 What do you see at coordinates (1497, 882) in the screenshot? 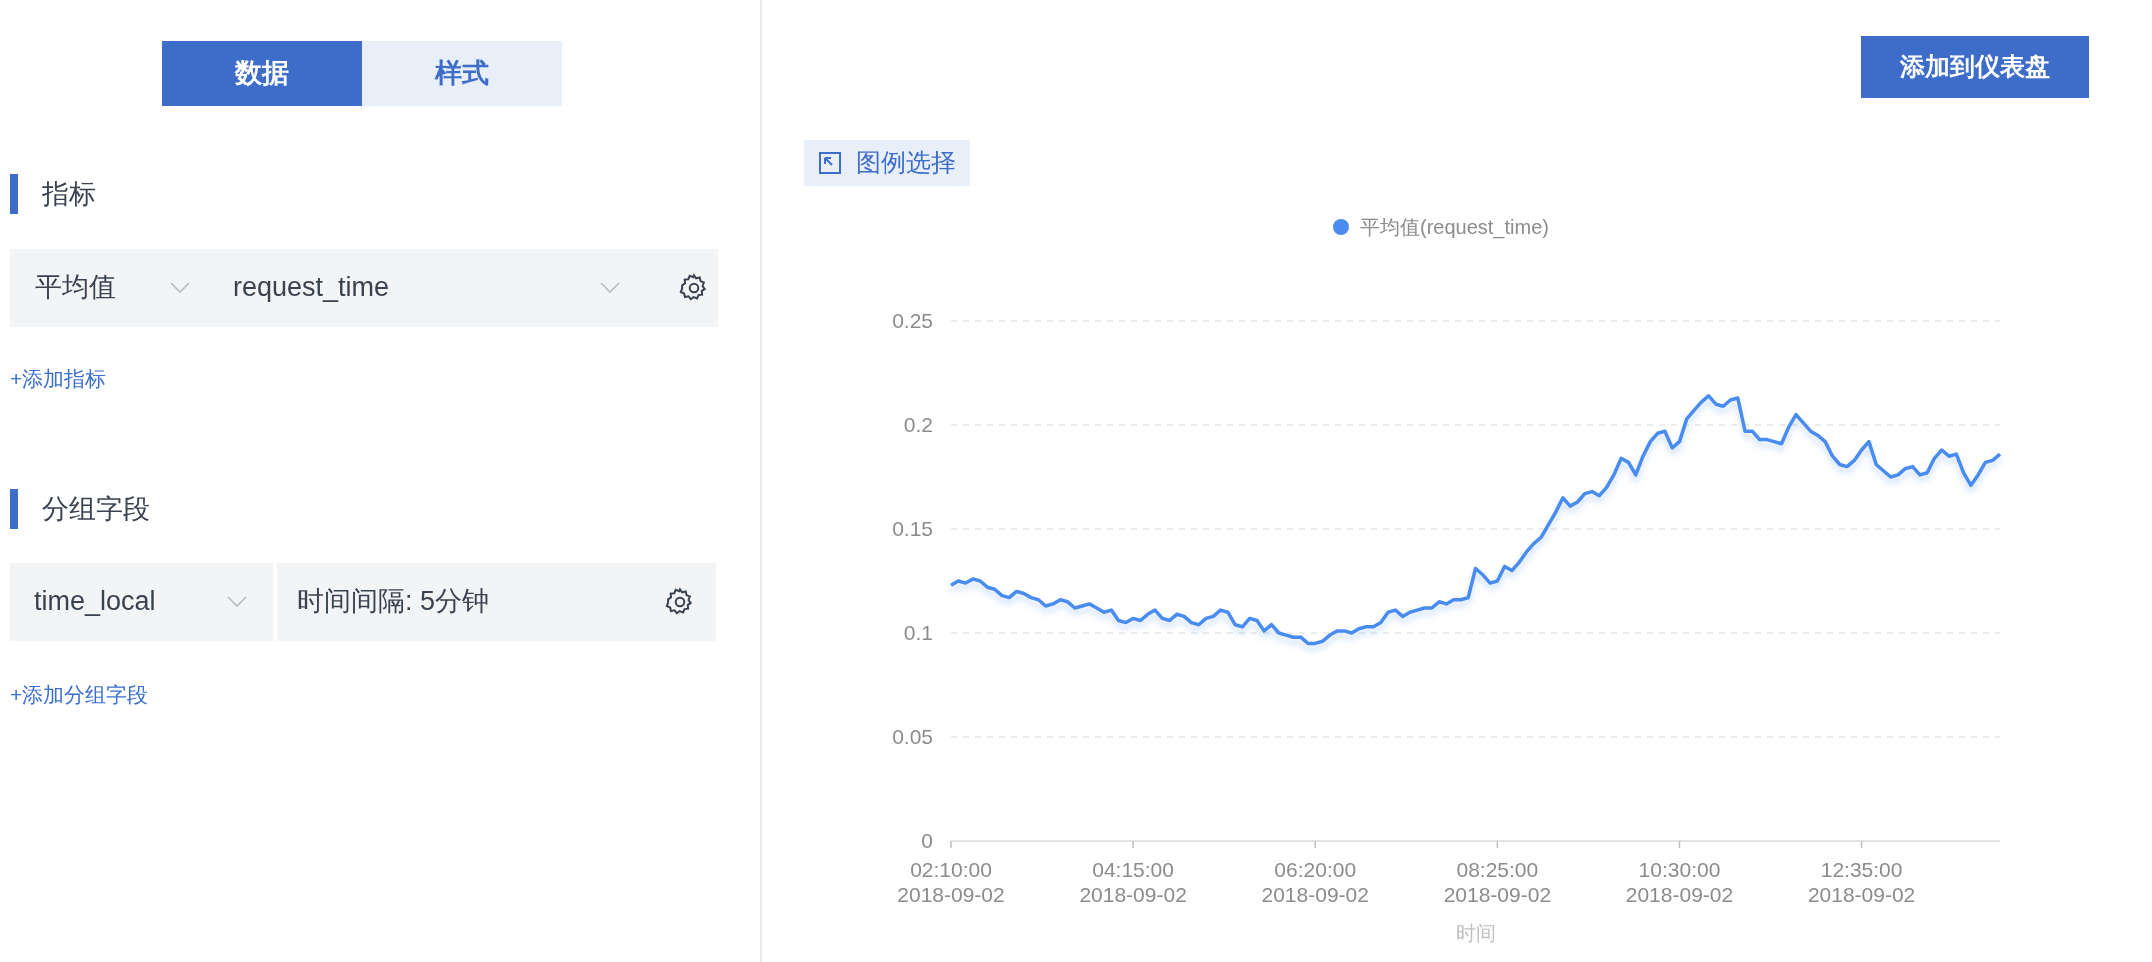
I see `x-axis-label: 08:25:00 2018-09-02` at bounding box center [1497, 882].